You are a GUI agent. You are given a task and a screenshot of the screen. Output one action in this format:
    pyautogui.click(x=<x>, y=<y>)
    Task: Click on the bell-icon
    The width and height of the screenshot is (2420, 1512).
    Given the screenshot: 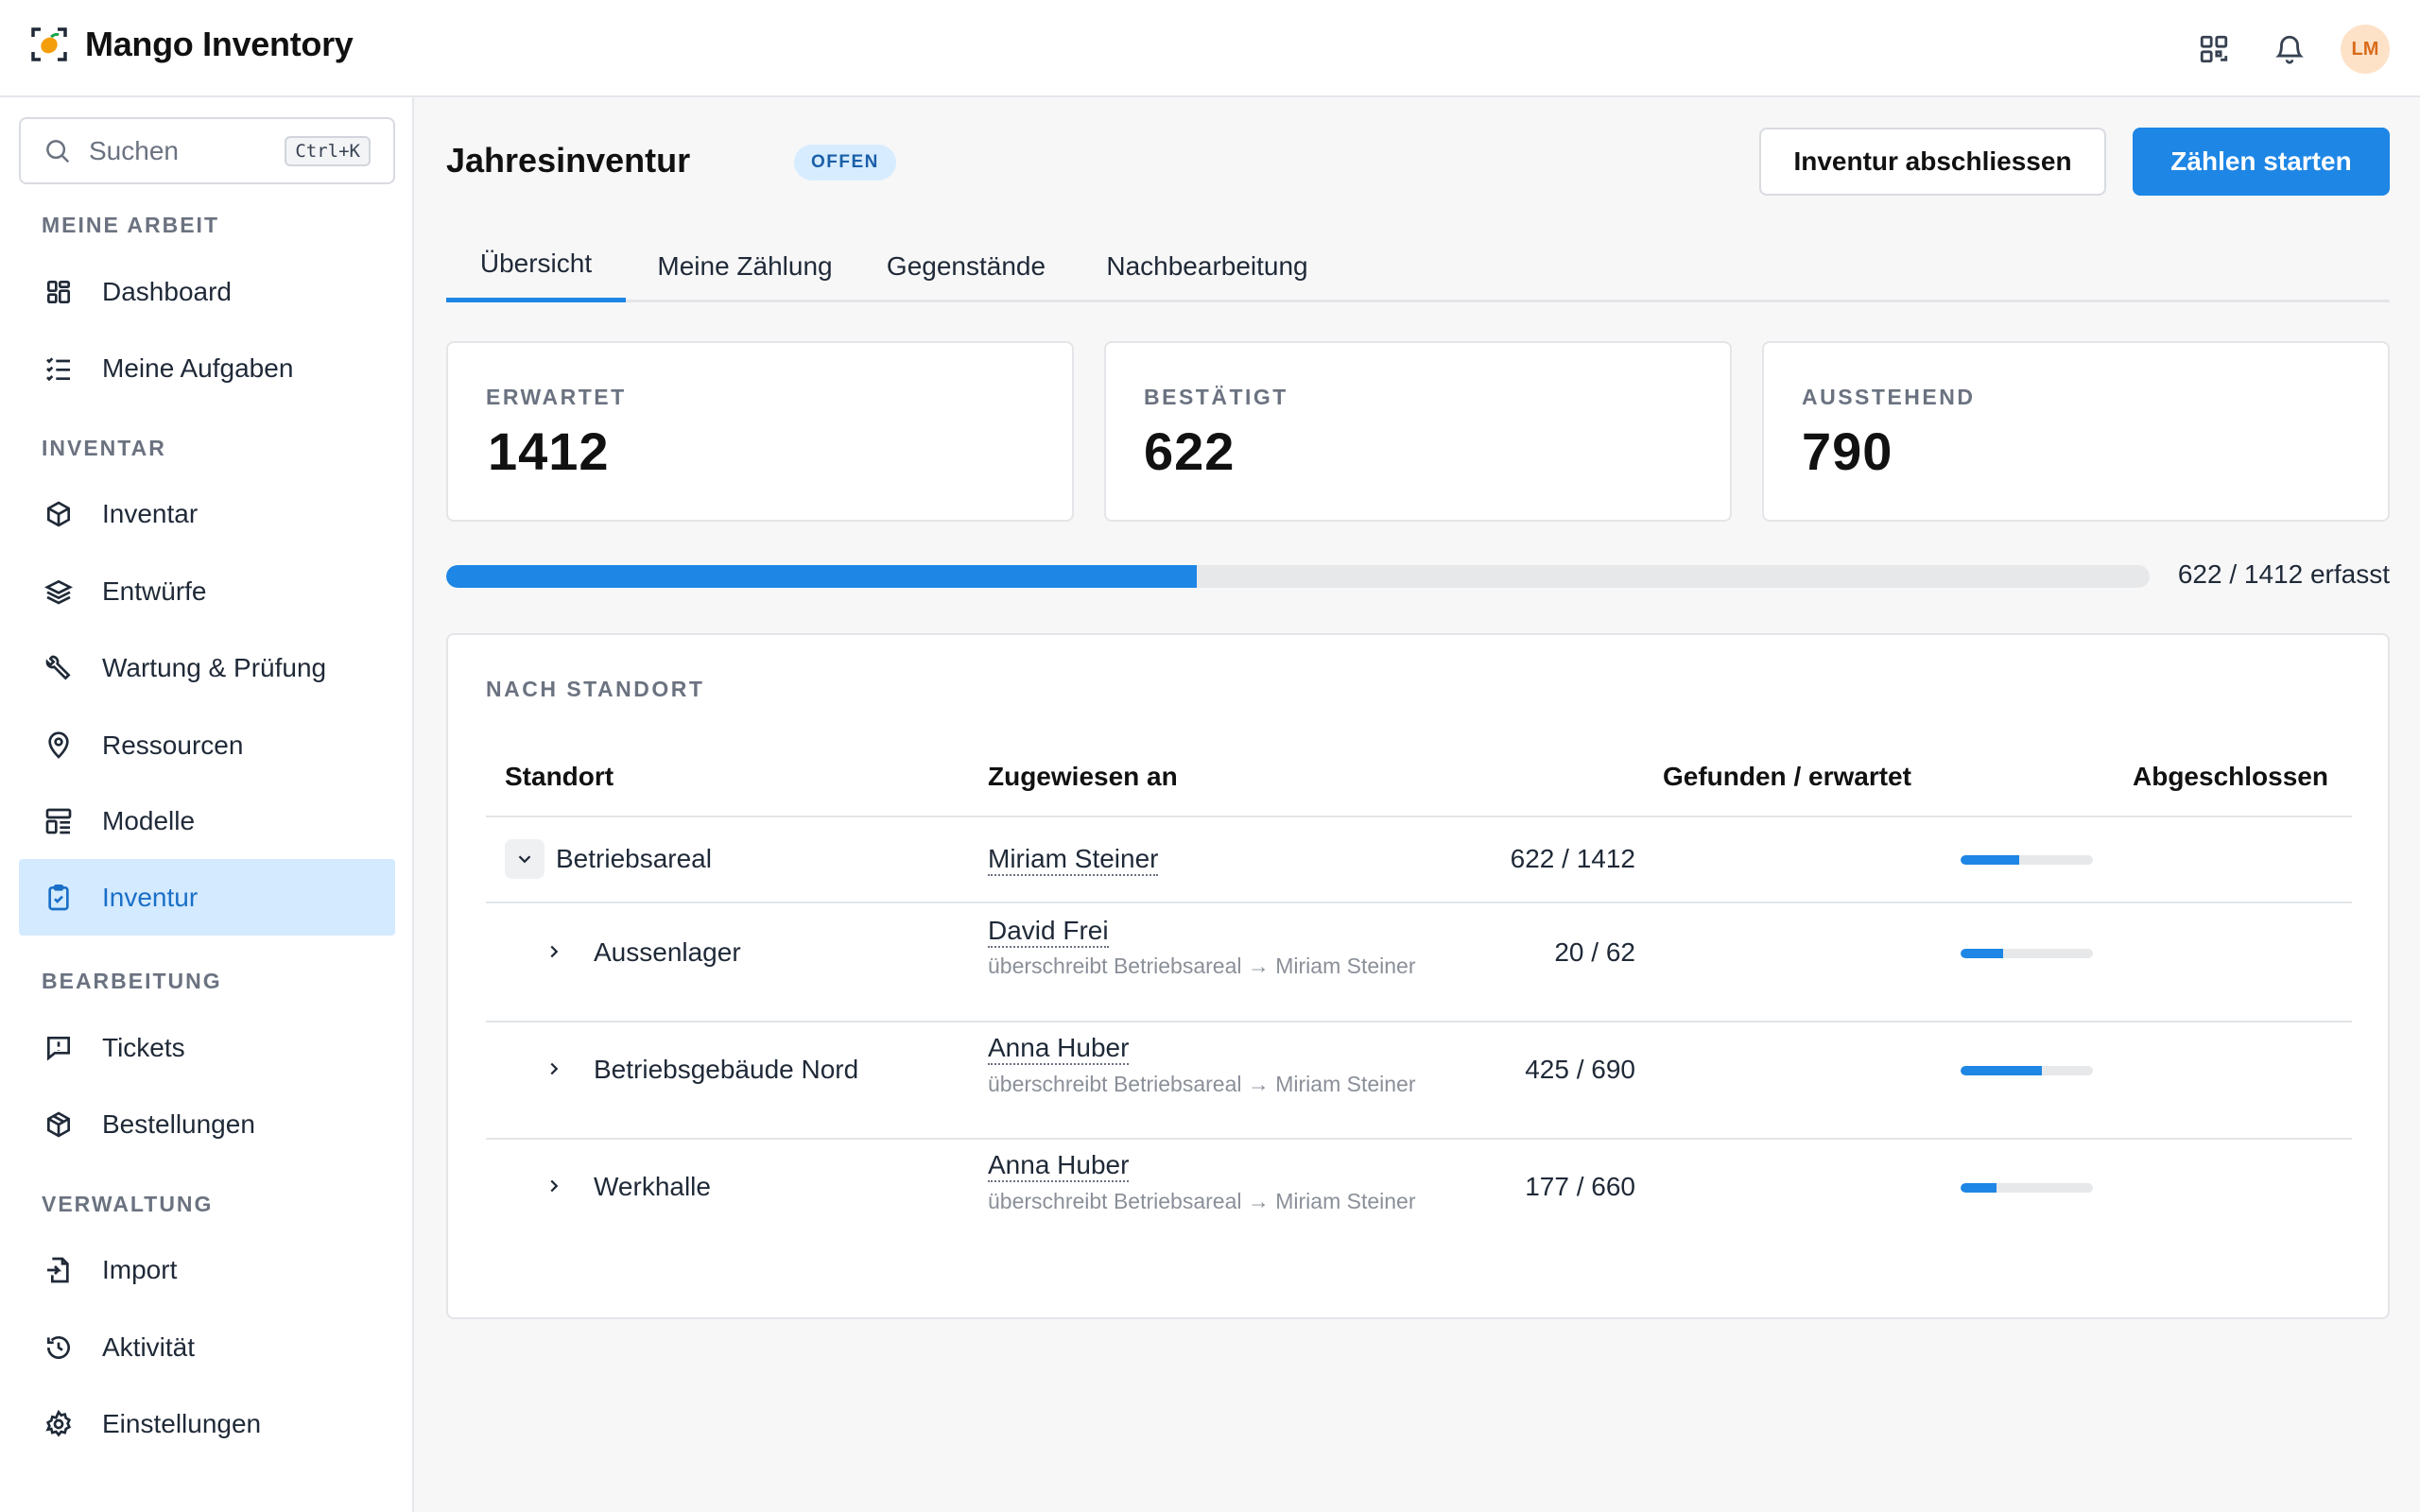 What is the action you would take?
    pyautogui.click(x=2289, y=49)
    